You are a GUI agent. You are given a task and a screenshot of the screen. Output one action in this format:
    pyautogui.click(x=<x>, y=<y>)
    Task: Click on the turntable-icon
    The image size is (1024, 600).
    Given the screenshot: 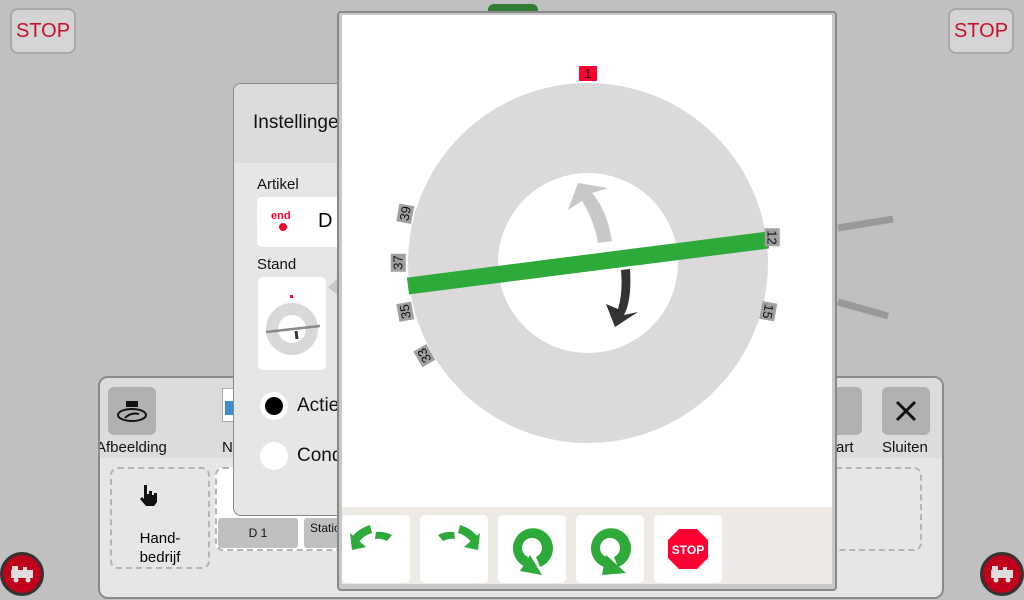 What is the action you would take?
    pyautogui.click(x=132, y=411)
    